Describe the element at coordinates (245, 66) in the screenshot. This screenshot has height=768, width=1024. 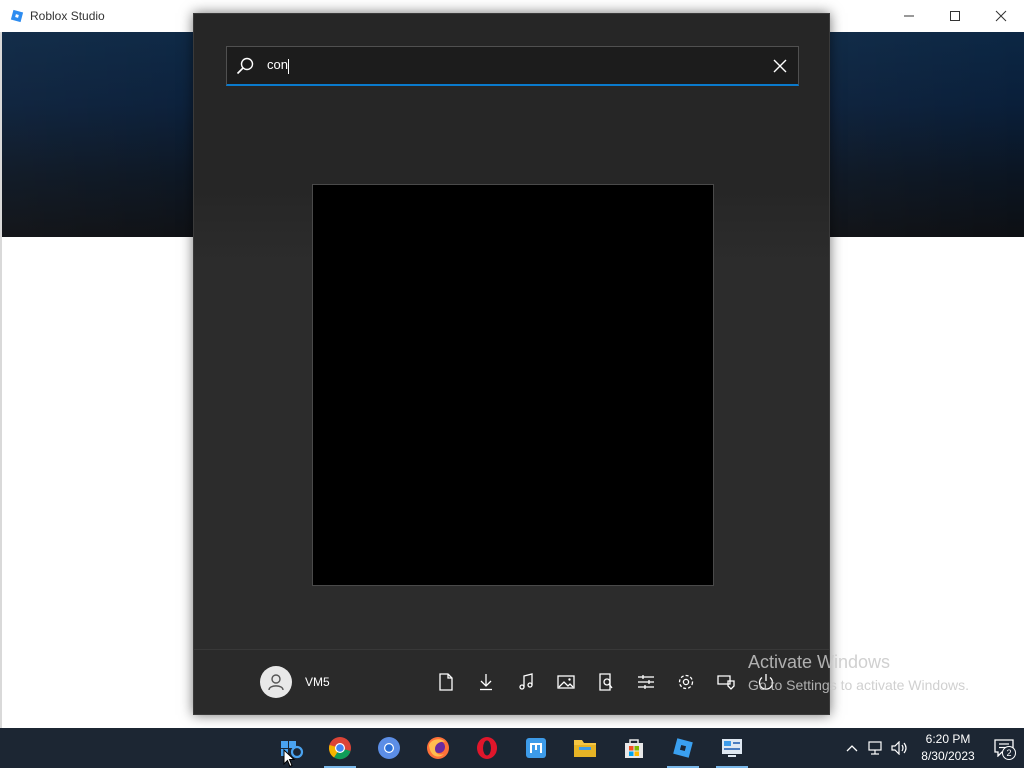
I see `search-icon` at that location.